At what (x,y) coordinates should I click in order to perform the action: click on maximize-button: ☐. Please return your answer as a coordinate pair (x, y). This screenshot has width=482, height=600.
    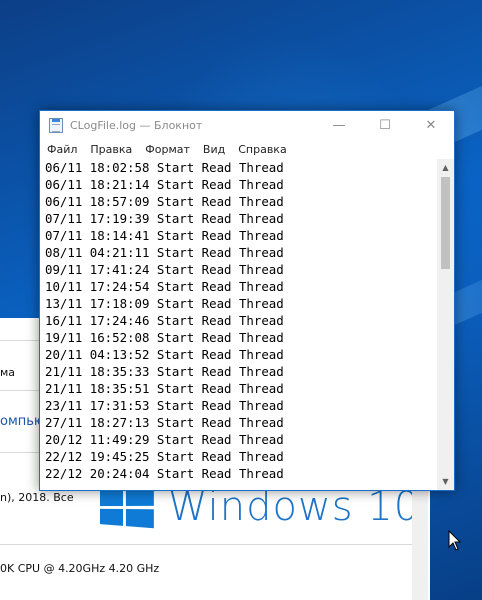
    Looking at the image, I should click on (385, 125).